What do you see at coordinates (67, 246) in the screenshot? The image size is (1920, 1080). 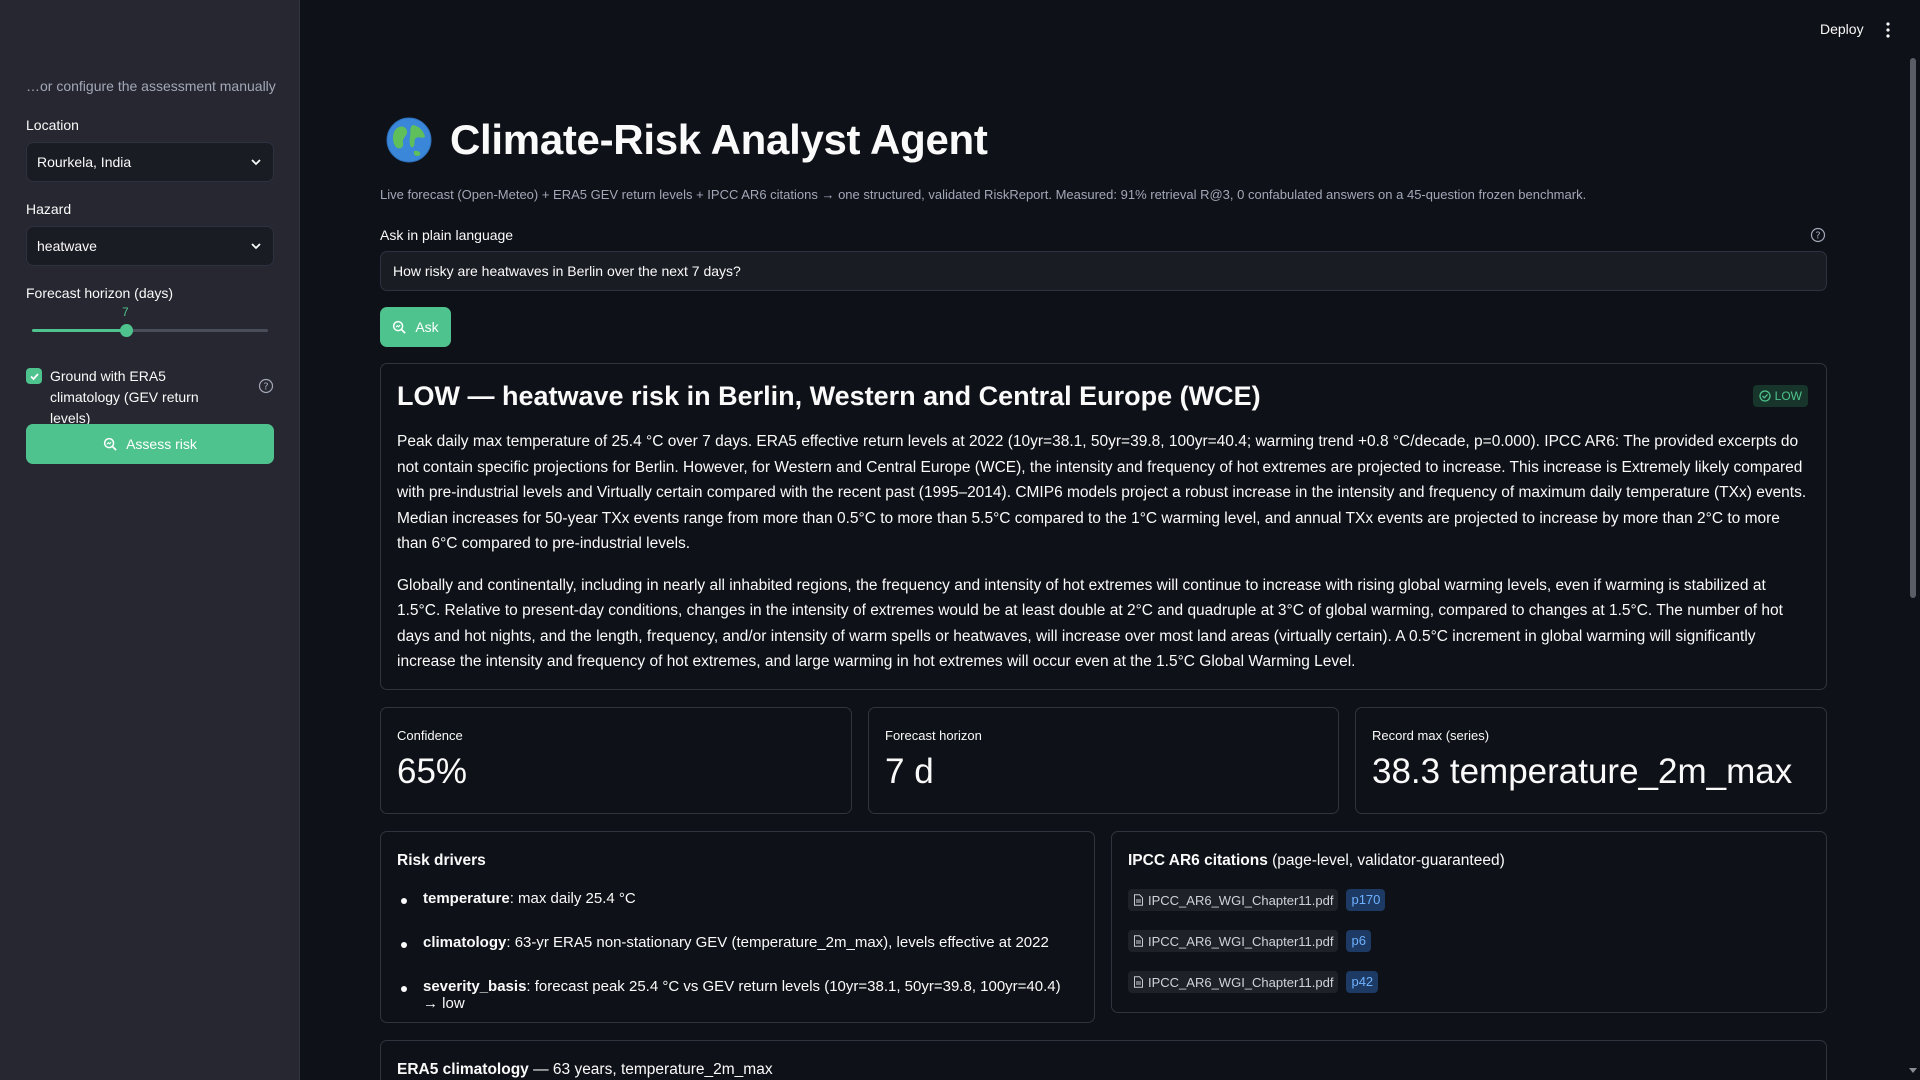 I see `hazard-value: heatwave` at bounding box center [67, 246].